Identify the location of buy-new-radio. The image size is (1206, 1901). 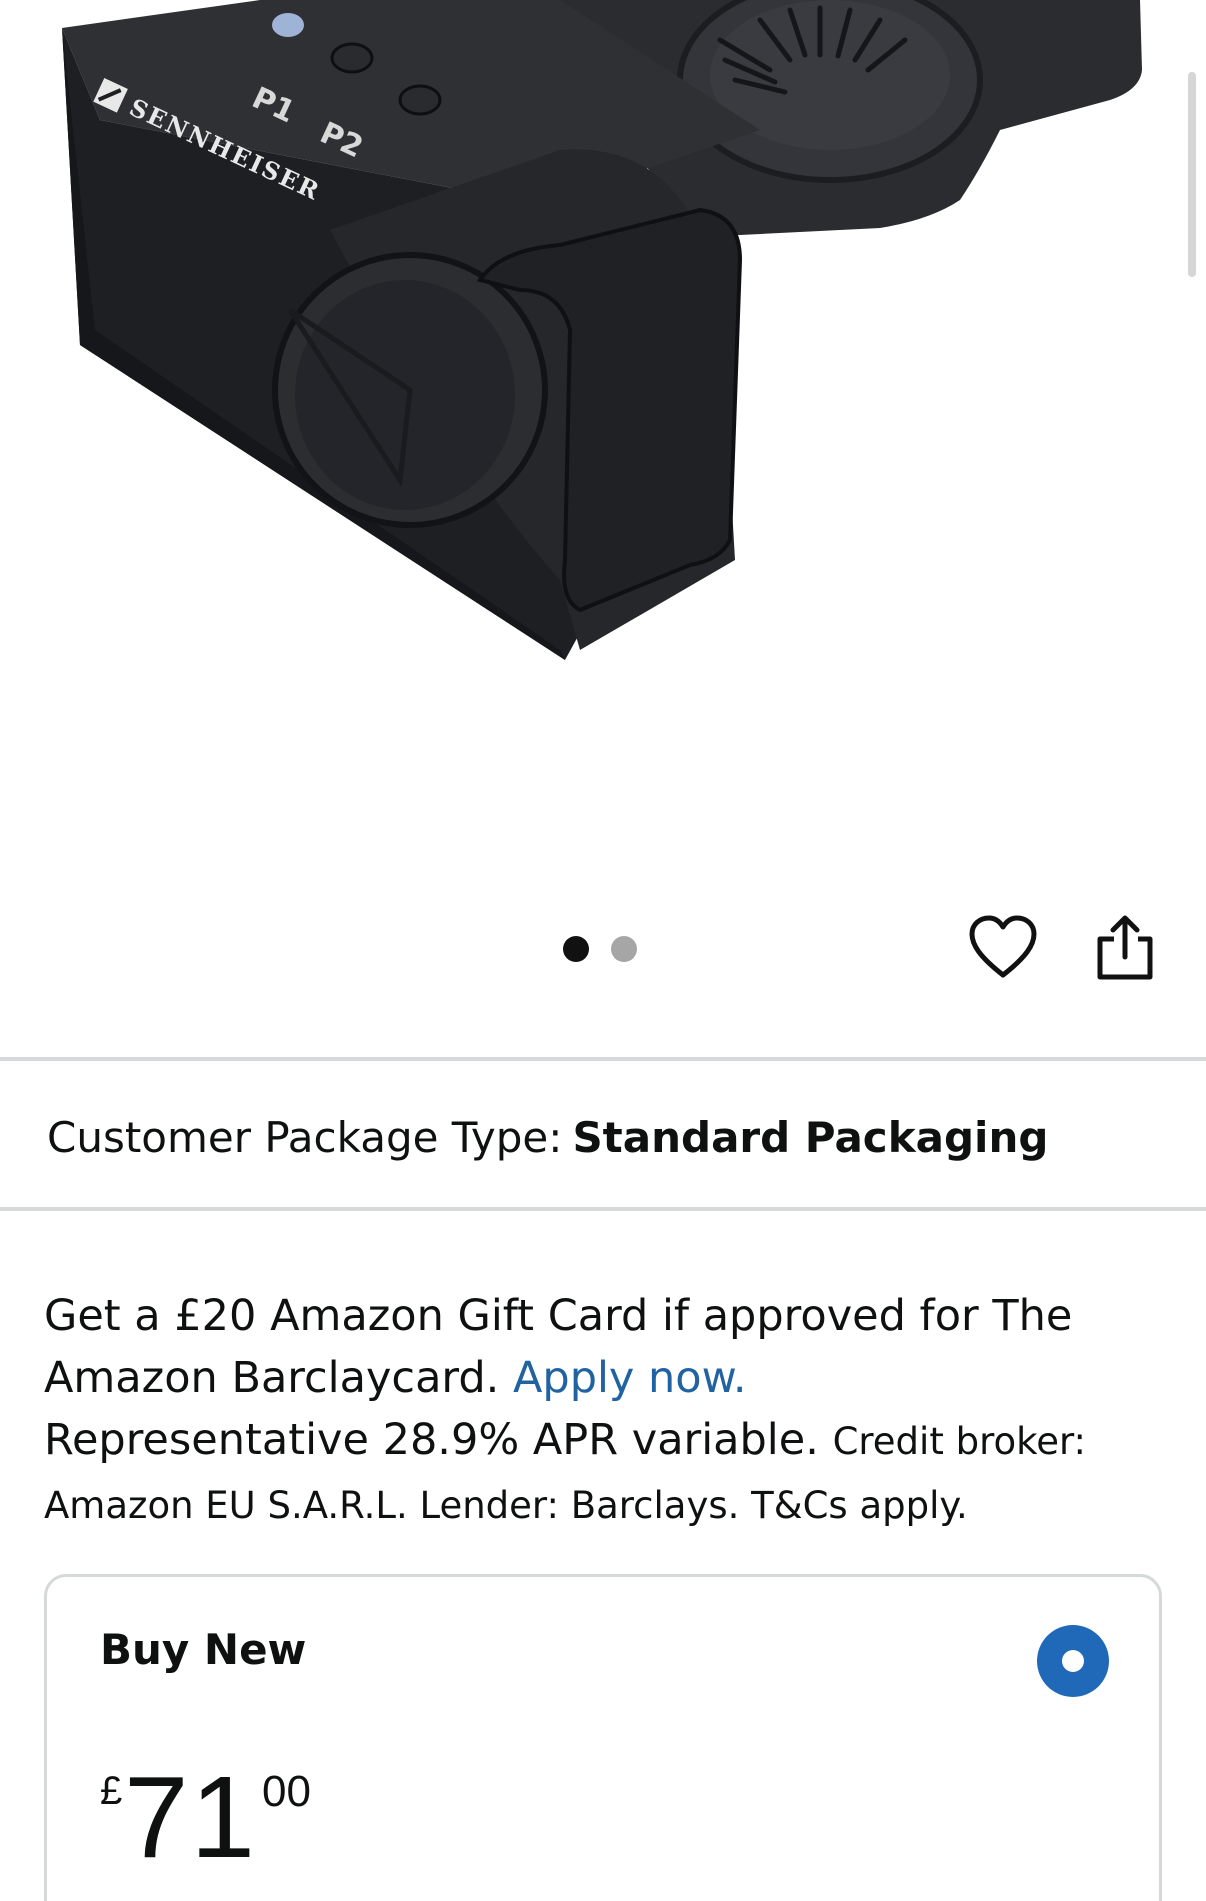
(1073, 1661).